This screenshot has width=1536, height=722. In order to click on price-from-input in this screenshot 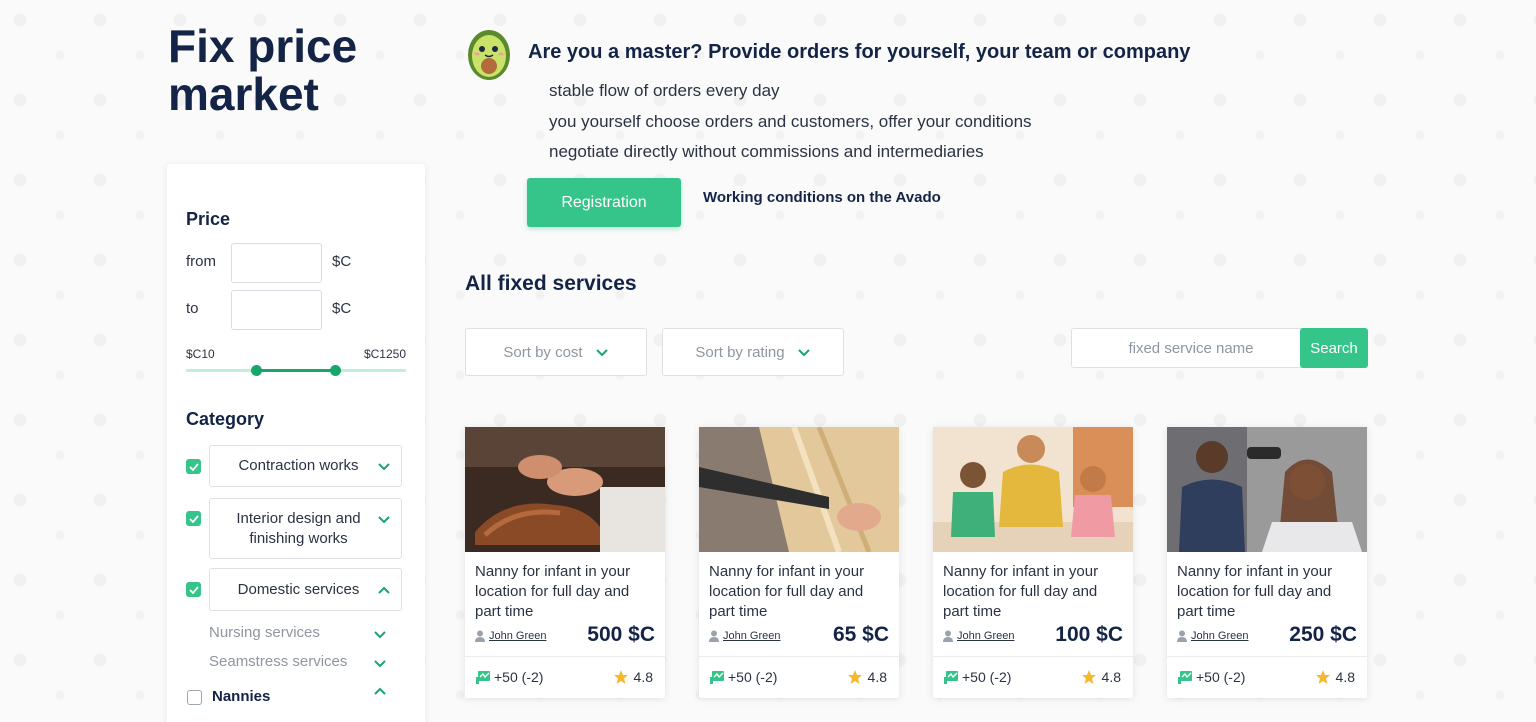, I will do `click(276, 263)`.